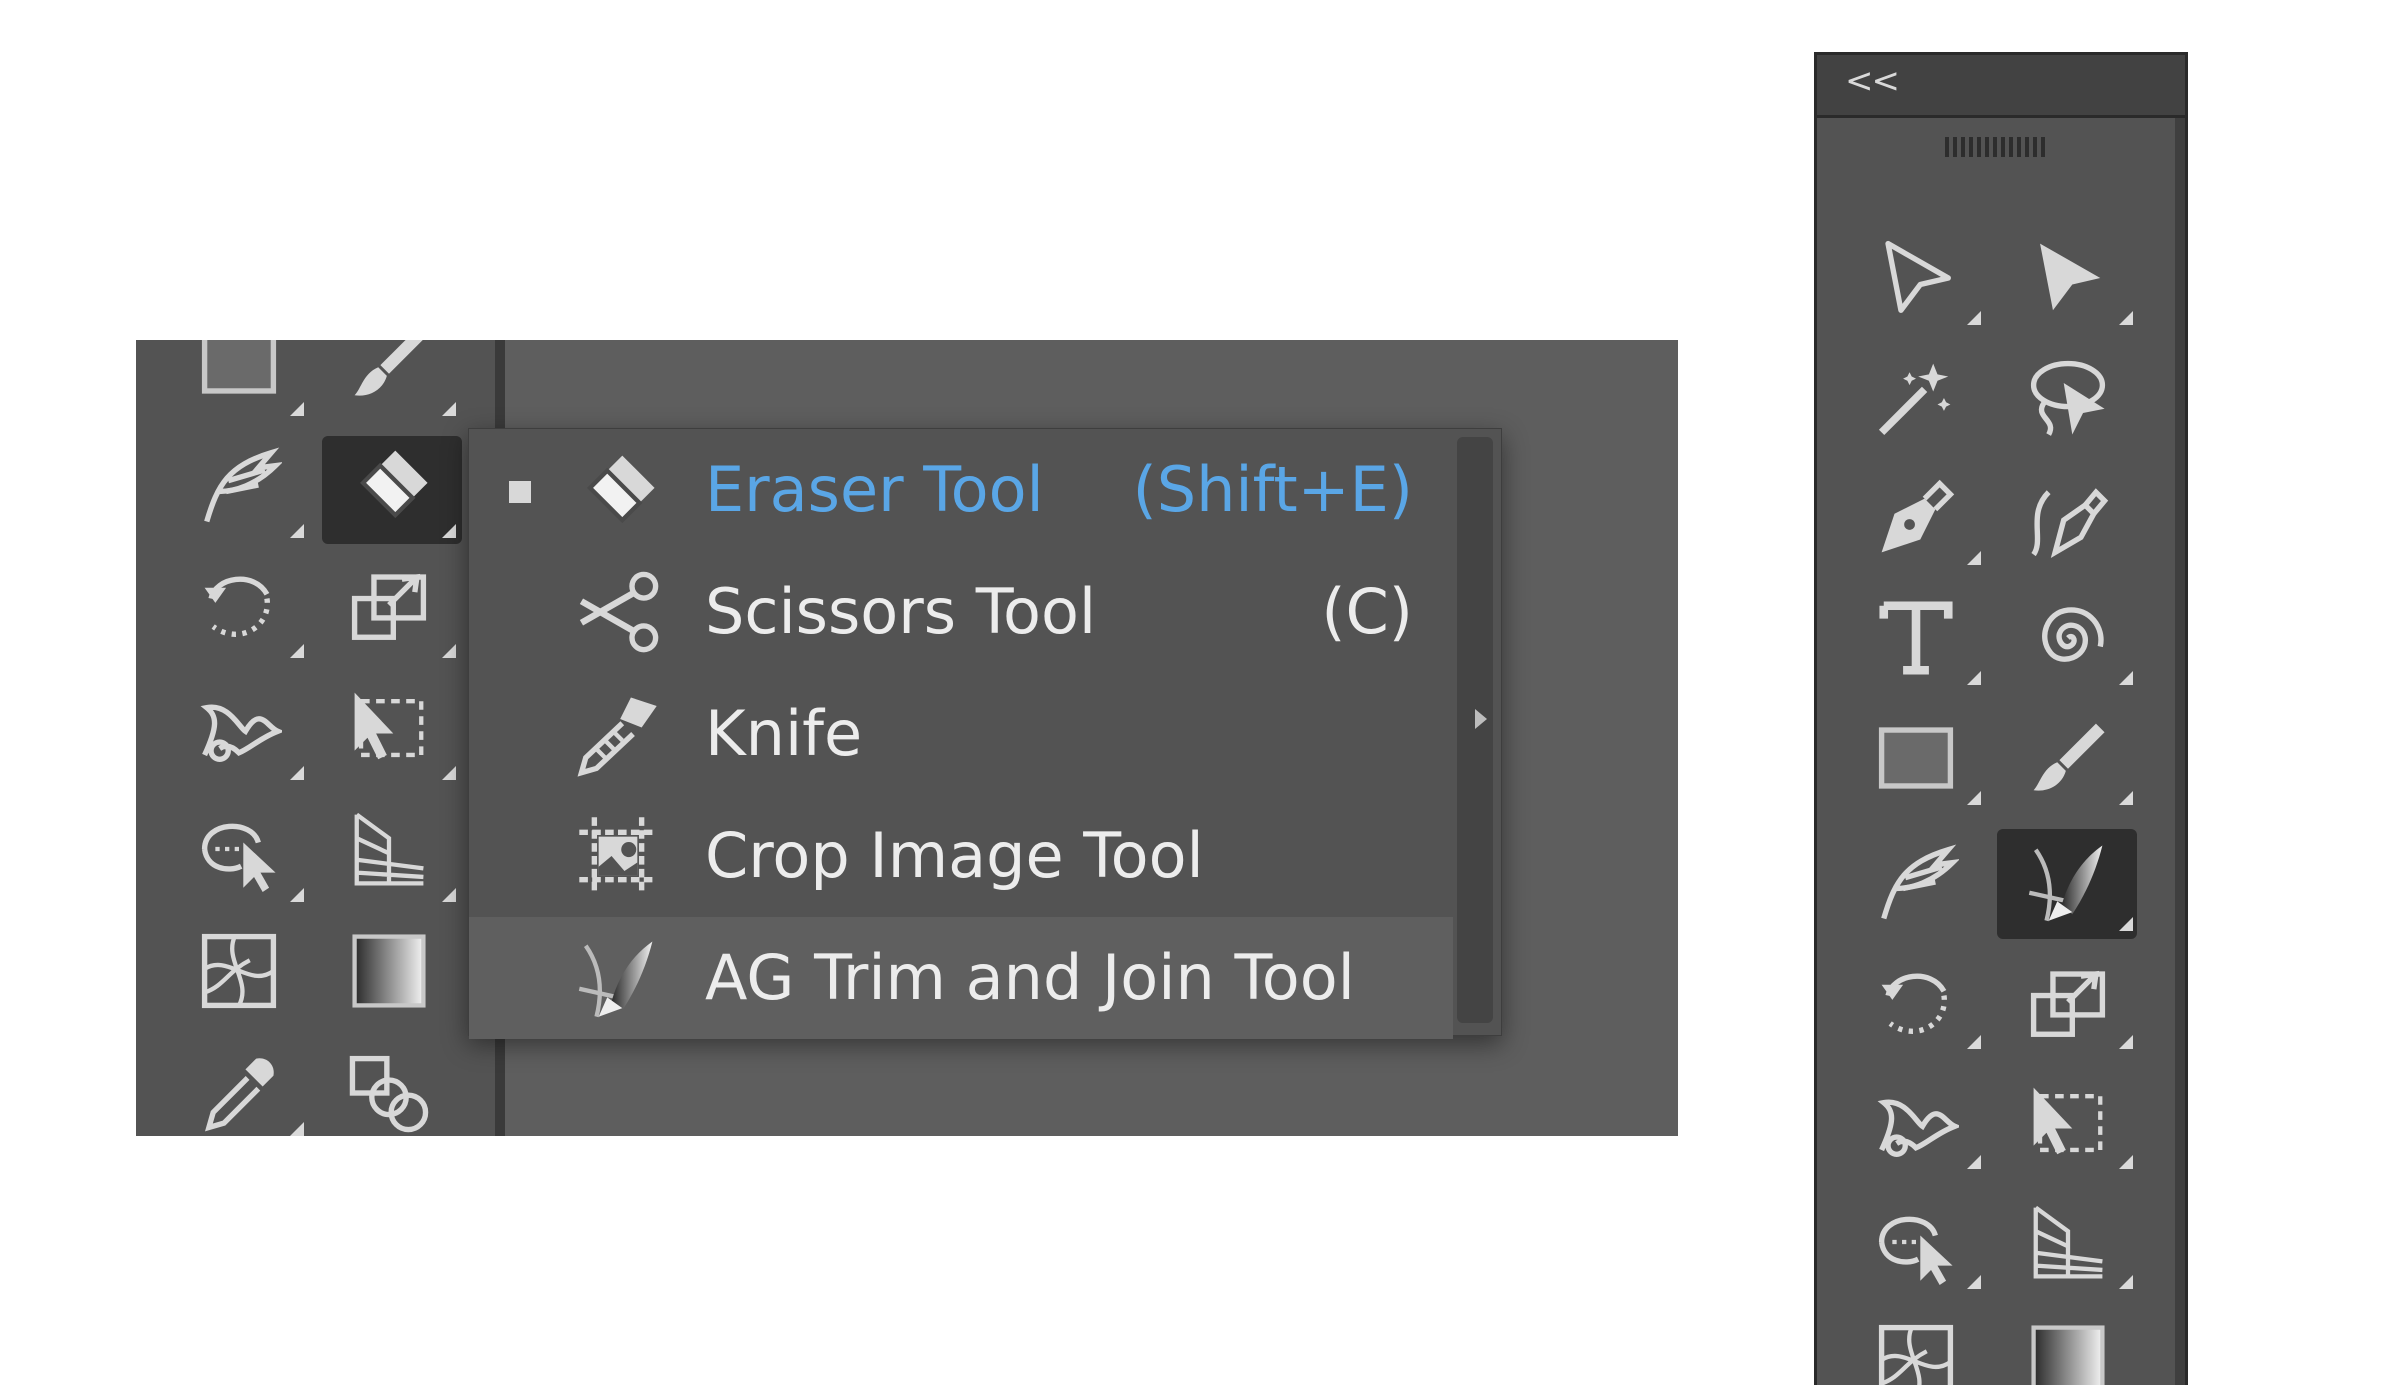  I want to click on curvature-tool, so click(2068, 518).